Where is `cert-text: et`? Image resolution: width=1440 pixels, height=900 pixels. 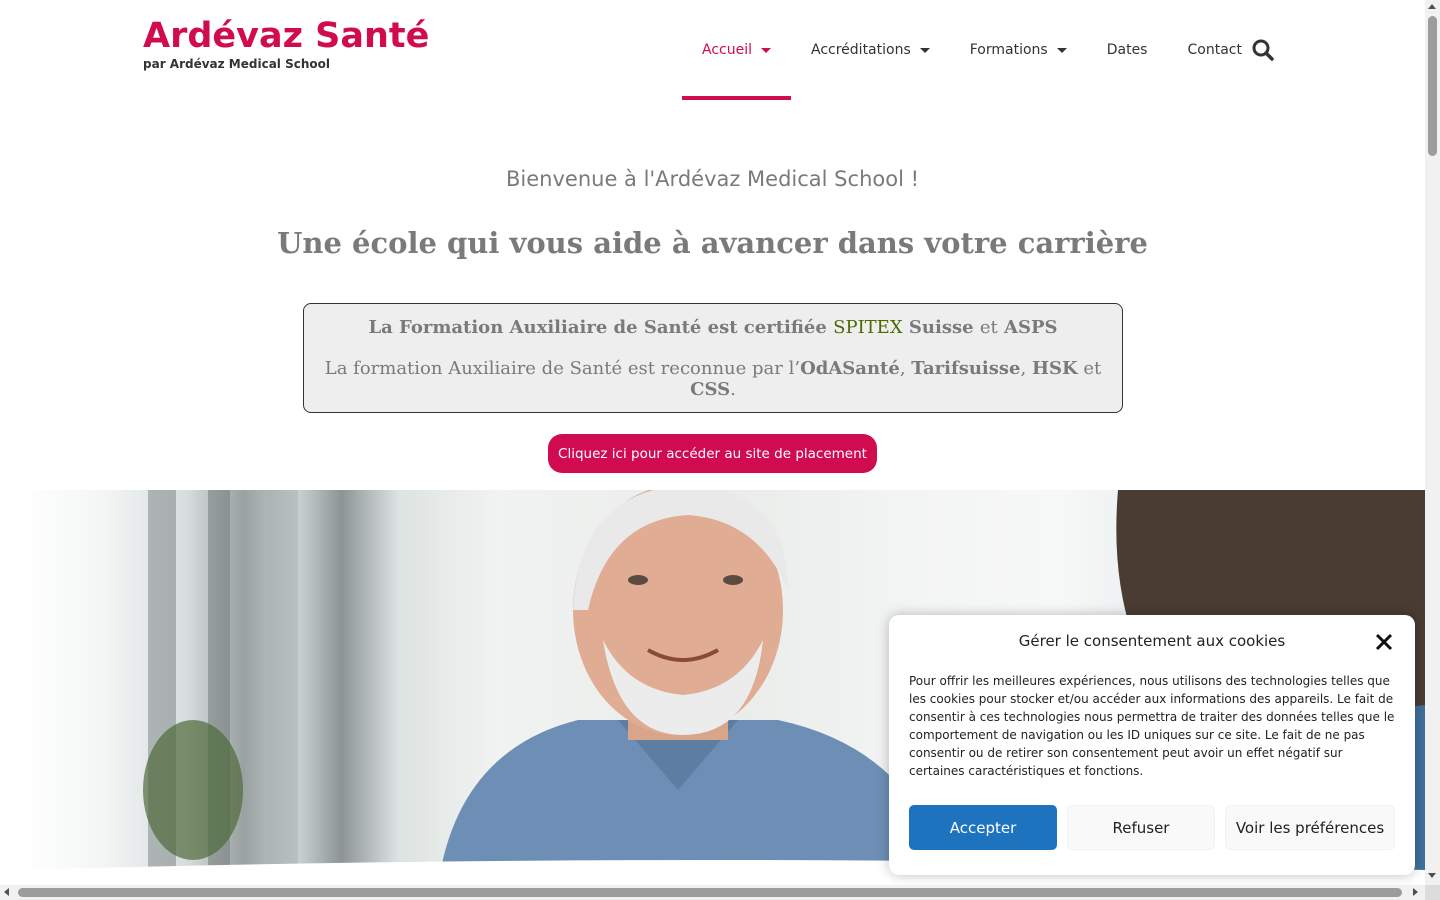 cert-text: et is located at coordinates (988, 327).